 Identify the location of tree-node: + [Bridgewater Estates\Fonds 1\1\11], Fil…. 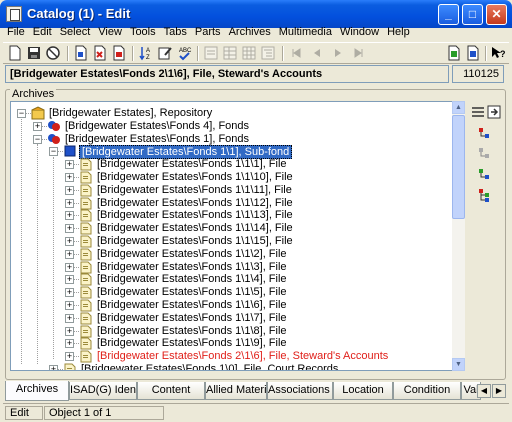
(231, 190).